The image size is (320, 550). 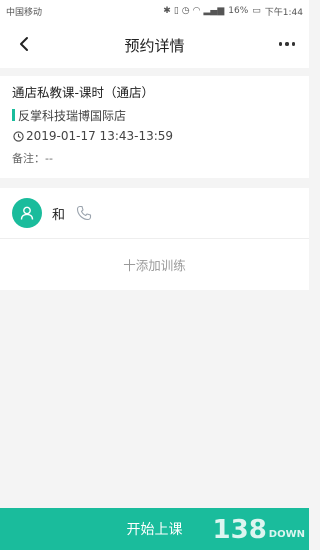 What do you see at coordinates (13, 115) in the screenshot?
I see `store-marker` at bounding box center [13, 115].